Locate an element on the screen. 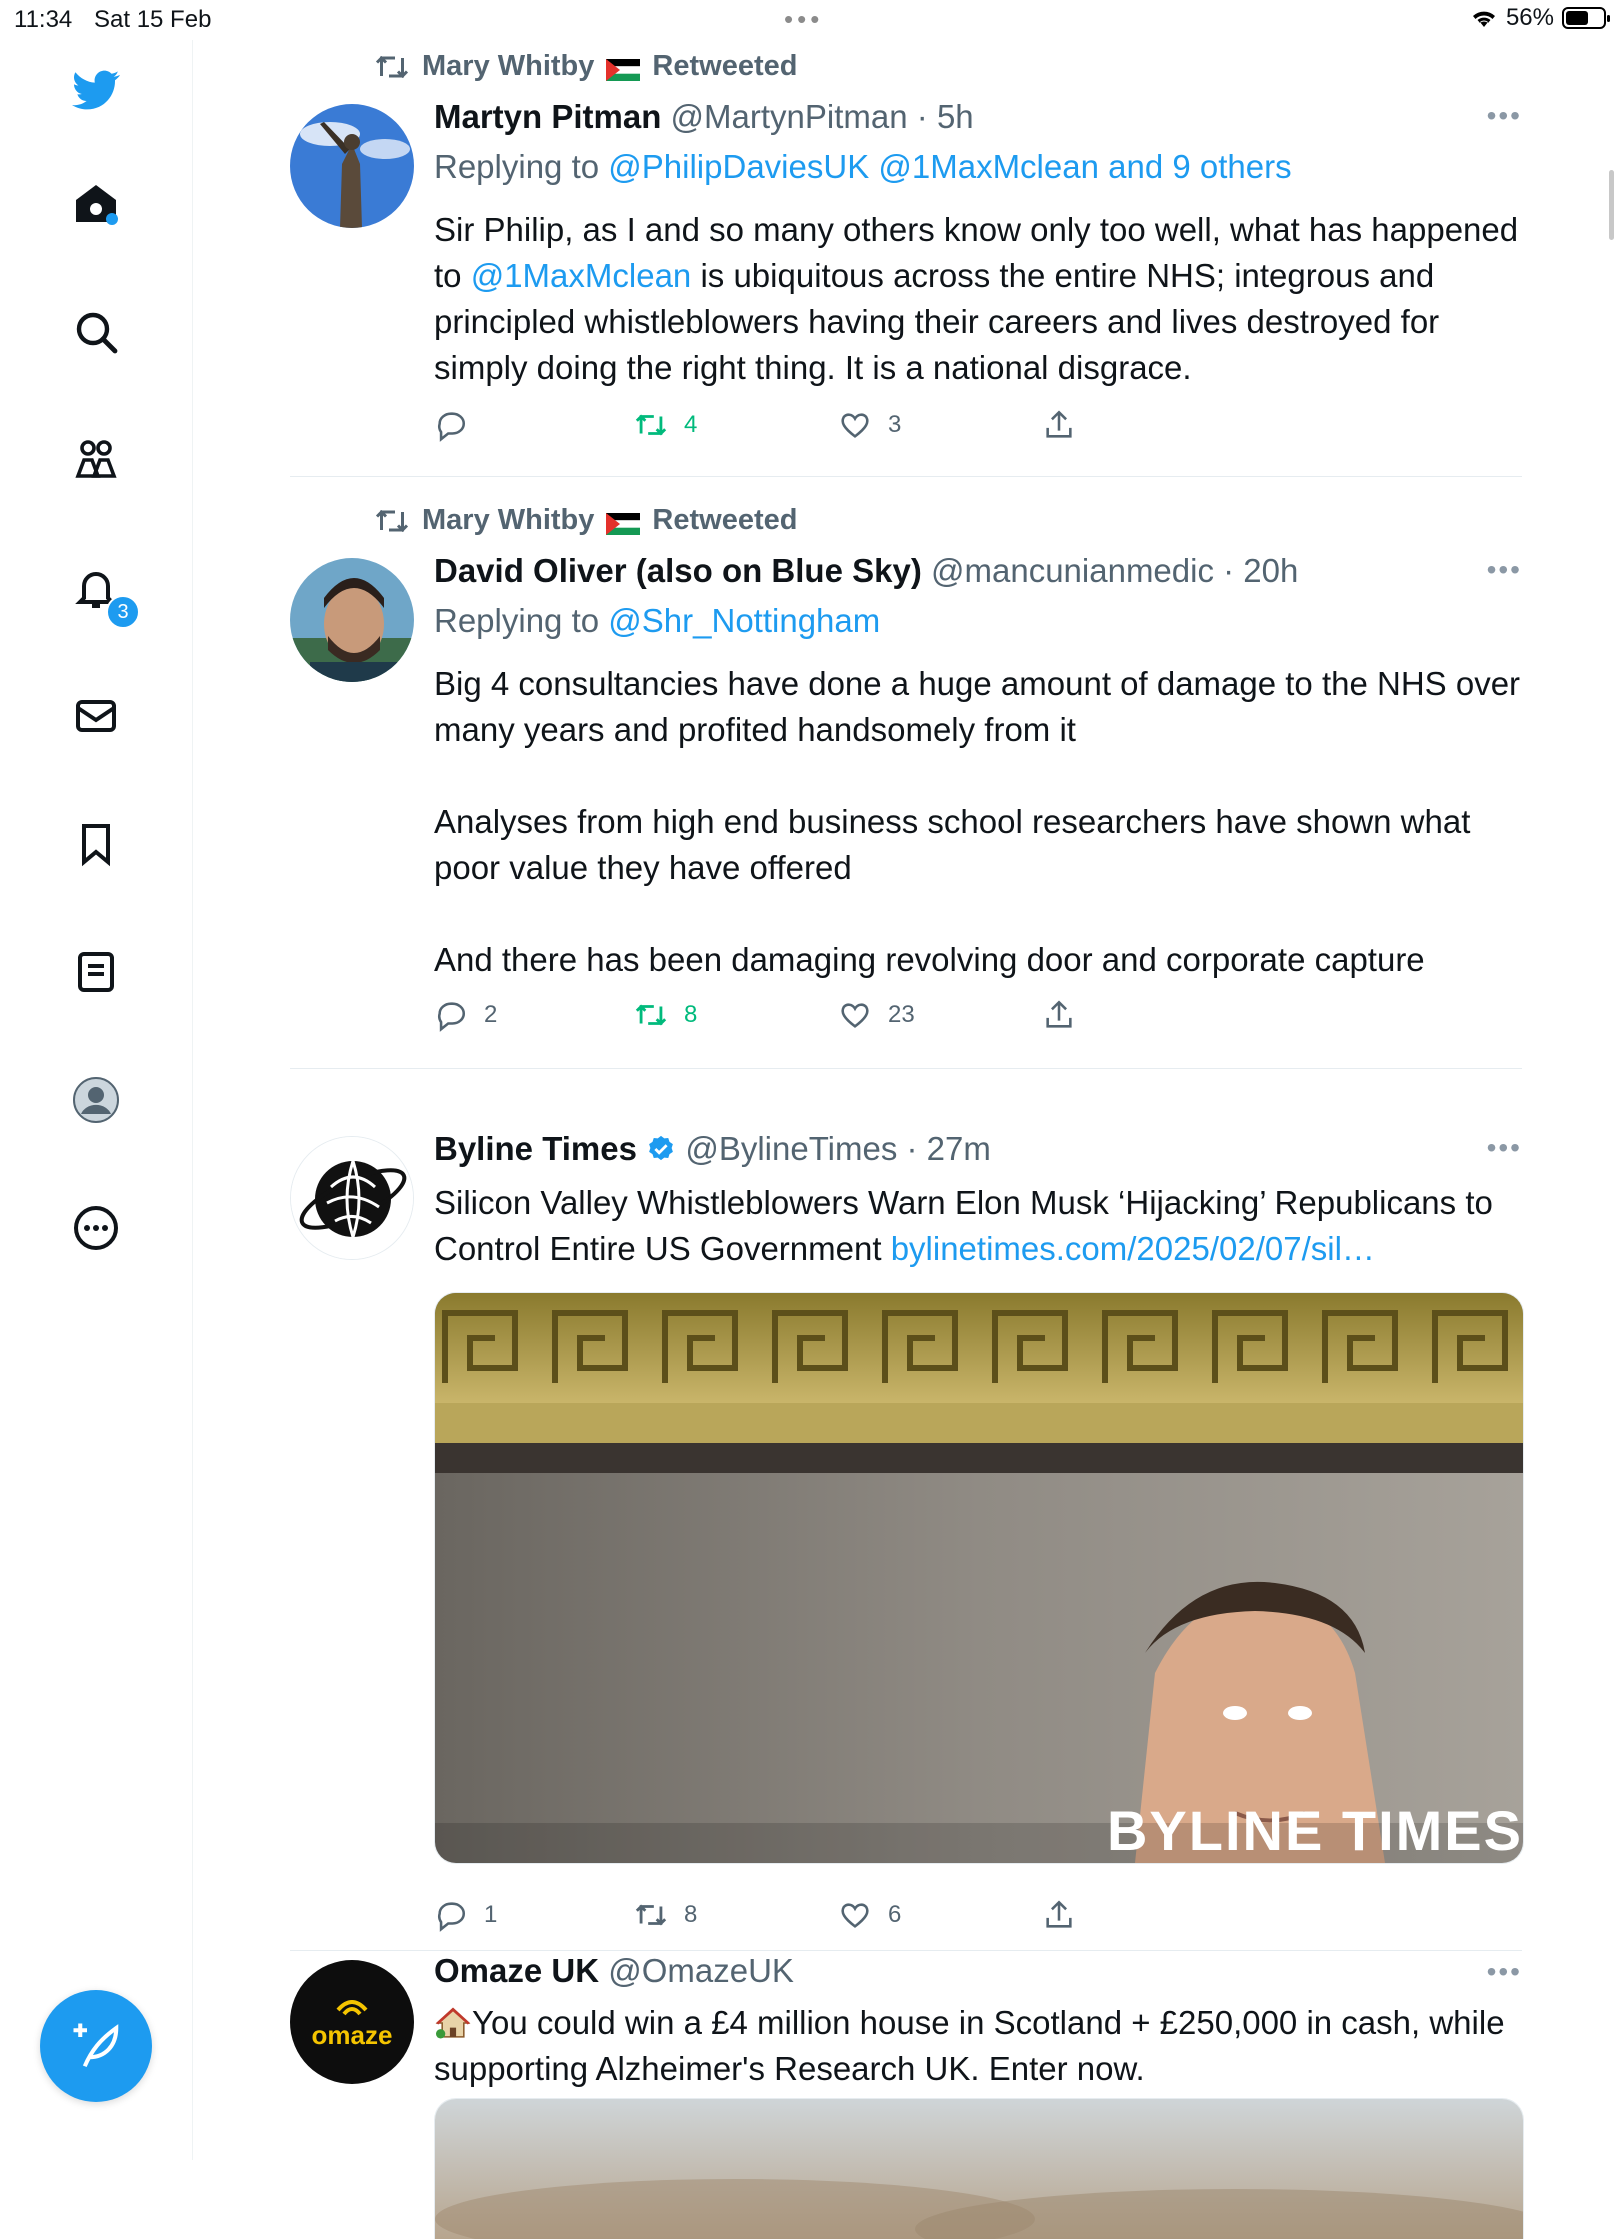 The image size is (1620, 2239). like-button: 3 is located at coordinates (869, 425).